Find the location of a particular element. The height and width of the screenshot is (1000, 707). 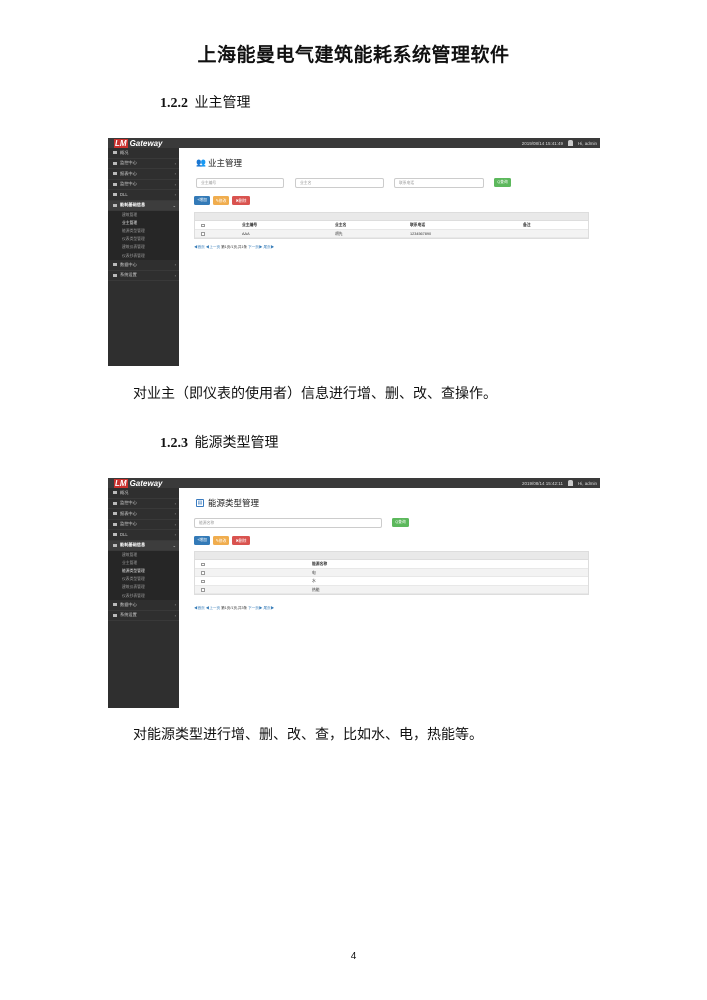

owner-name-cell: 胡先 is located at coordinates (339, 233).